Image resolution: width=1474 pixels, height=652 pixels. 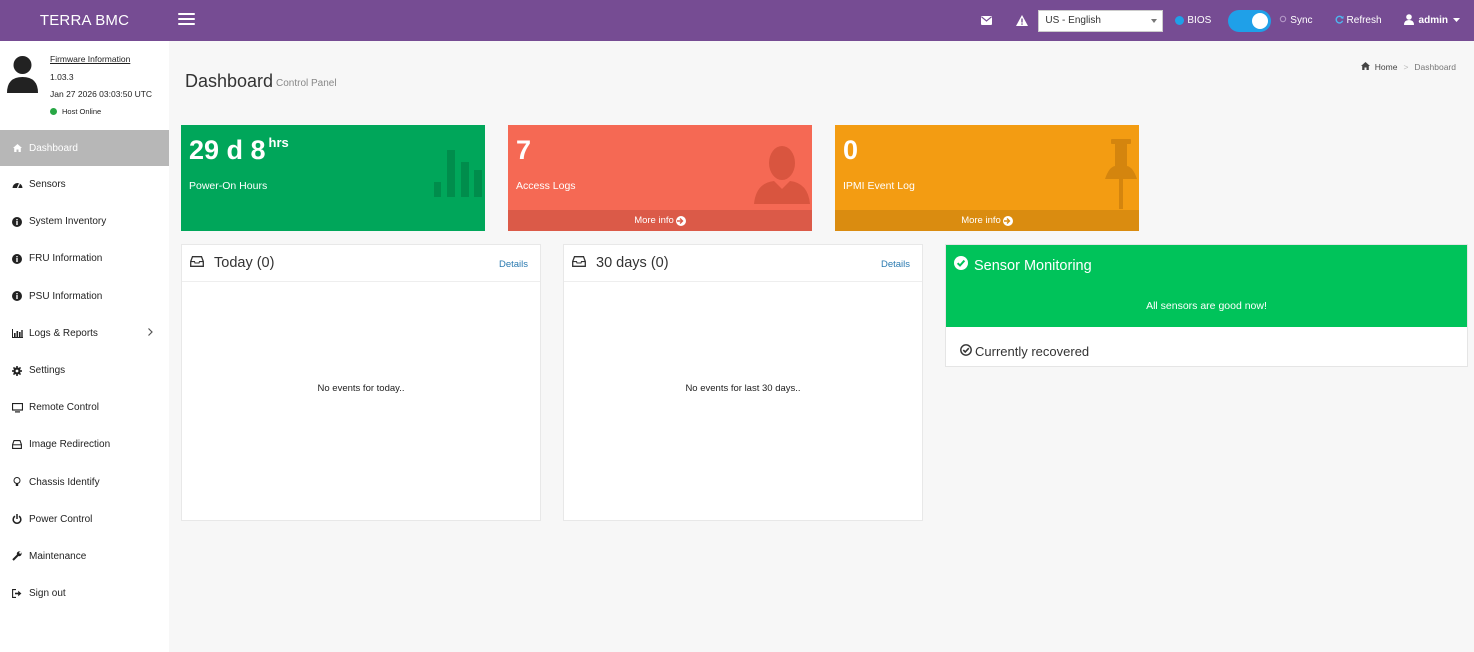 I want to click on sidebar-item-label: Power Control, so click(x=61, y=519).